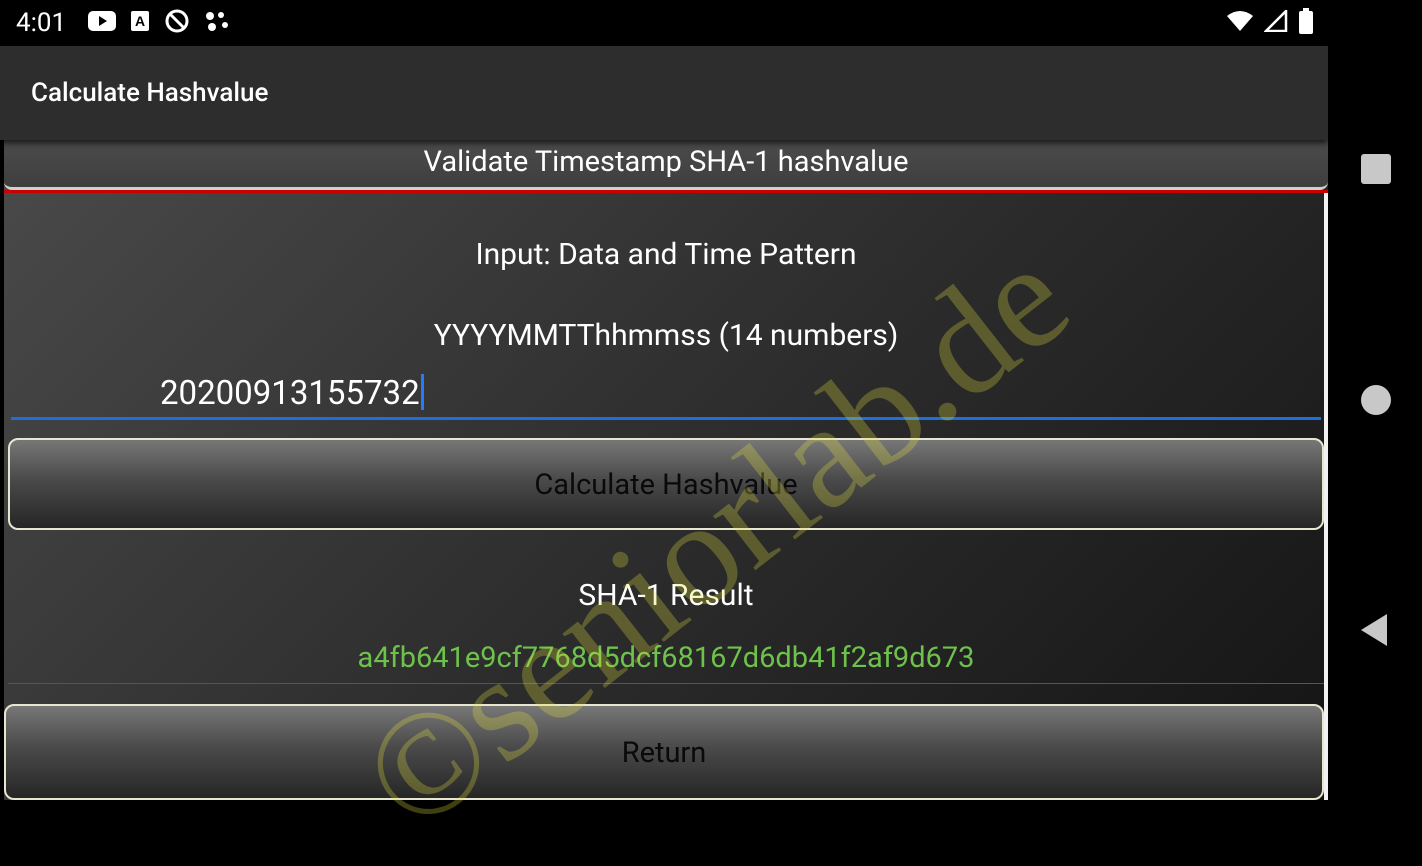 The image size is (1422, 866). Describe the element at coordinates (1374, 630) in the screenshot. I see `back-icon` at that location.